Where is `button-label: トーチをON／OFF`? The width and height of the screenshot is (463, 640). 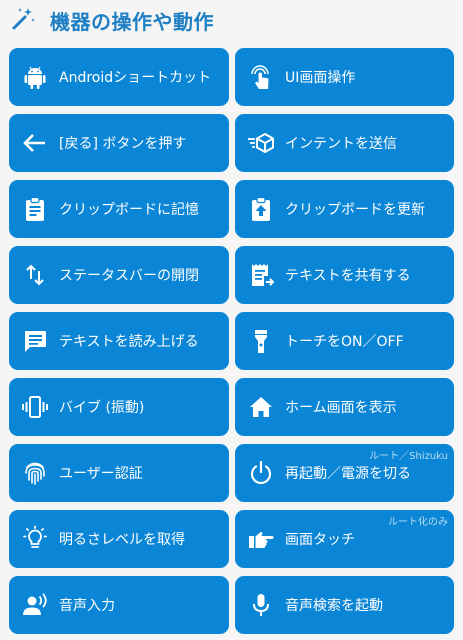
button-label: トーチをON／OFF is located at coordinates (344, 342).